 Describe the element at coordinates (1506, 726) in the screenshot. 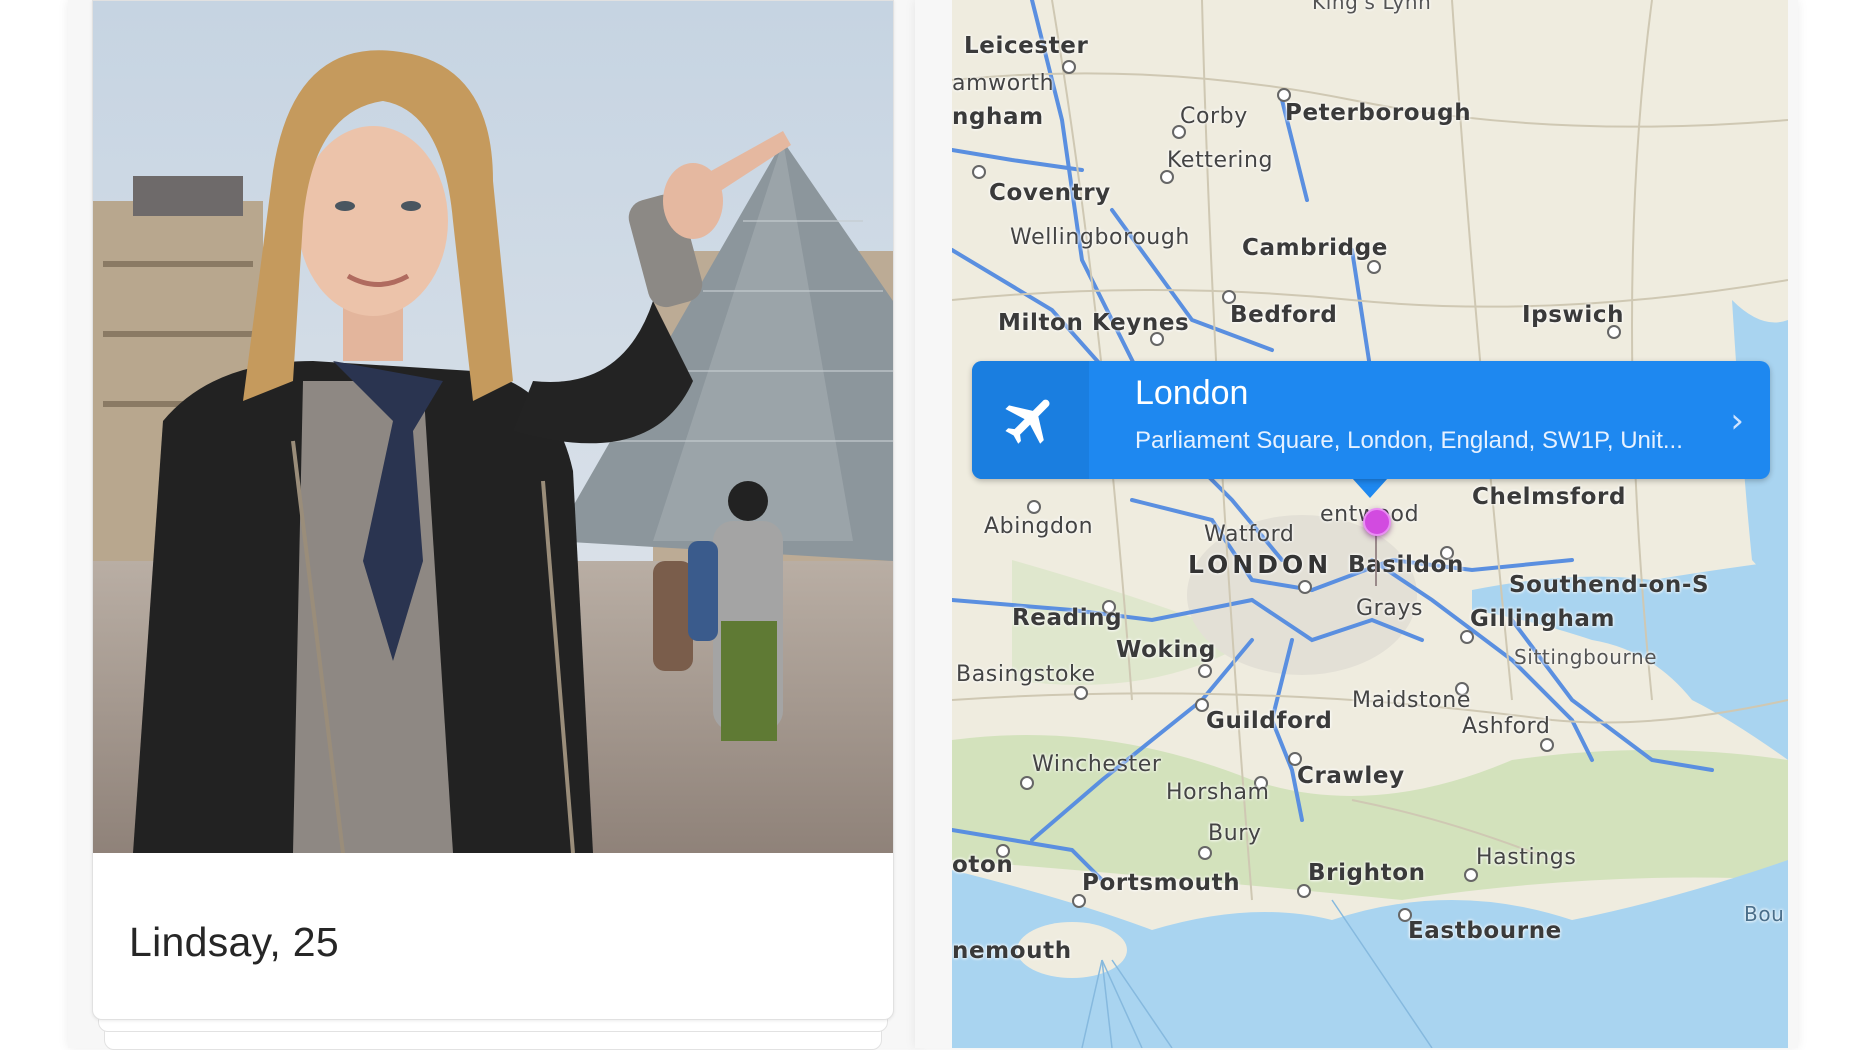

I see `place-ashford: Ashford` at that location.